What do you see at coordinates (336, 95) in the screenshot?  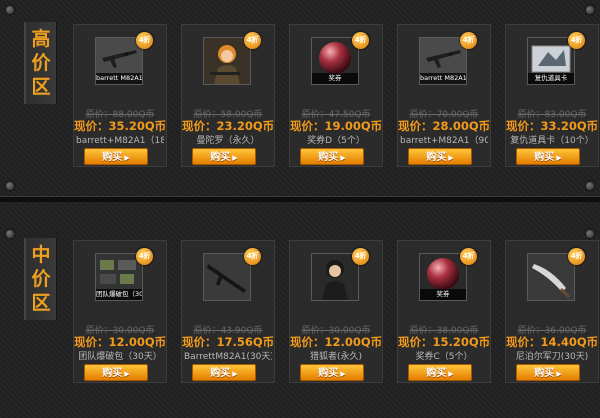 I see `product-card: 奖券 4折 原价：47.50Q币 现价：19.00Q币 奖券D（5个） 购买 ▶` at bounding box center [336, 95].